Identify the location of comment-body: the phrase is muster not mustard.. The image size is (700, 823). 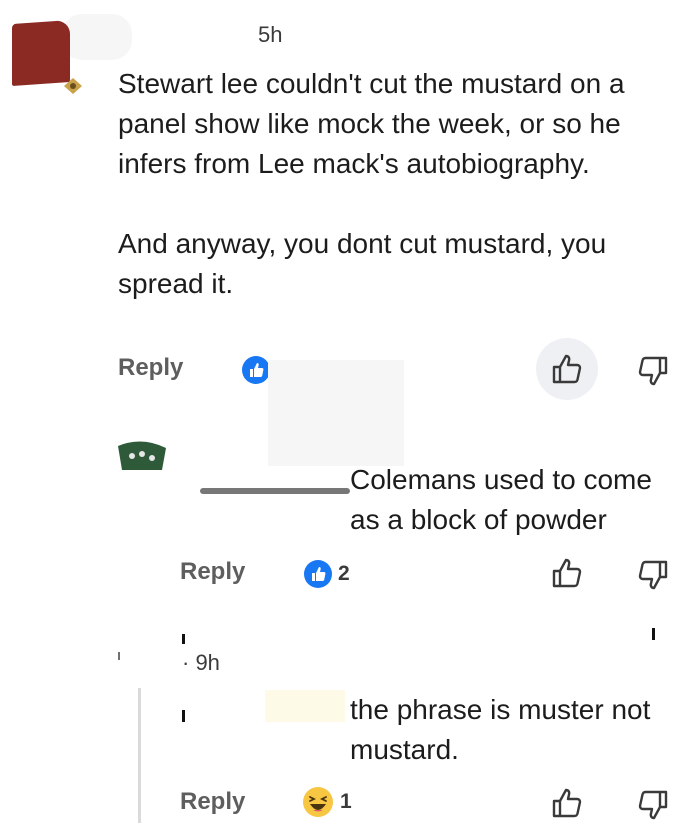
(430, 730).